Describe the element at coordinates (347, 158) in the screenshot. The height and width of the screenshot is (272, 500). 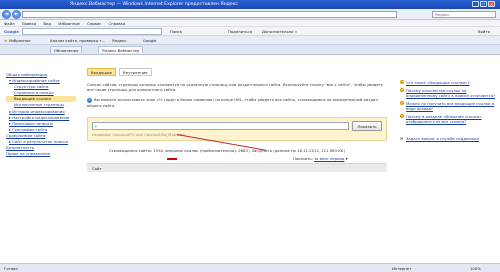
I see `chevron-down-icon: ▾` at that location.